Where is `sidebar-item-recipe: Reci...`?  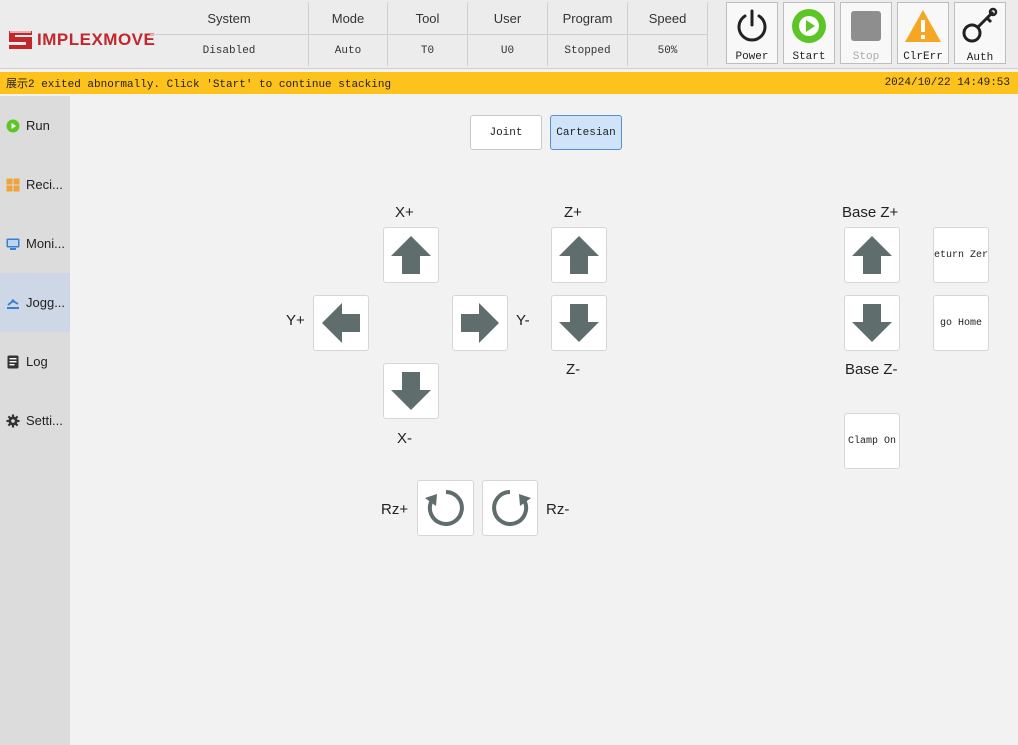
sidebar-item-recipe: Reci... is located at coordinates (35, 184).